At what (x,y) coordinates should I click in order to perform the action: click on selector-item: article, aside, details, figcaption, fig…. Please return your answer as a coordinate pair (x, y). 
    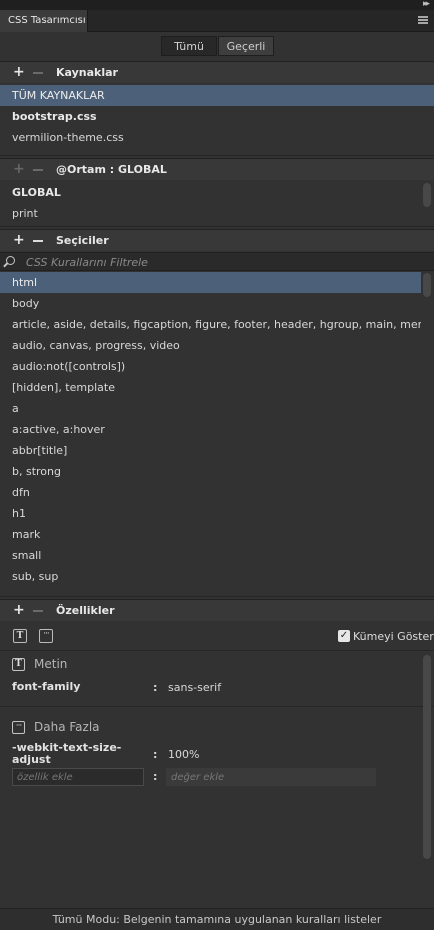
    Looking at the image, I should click on (210, 324).